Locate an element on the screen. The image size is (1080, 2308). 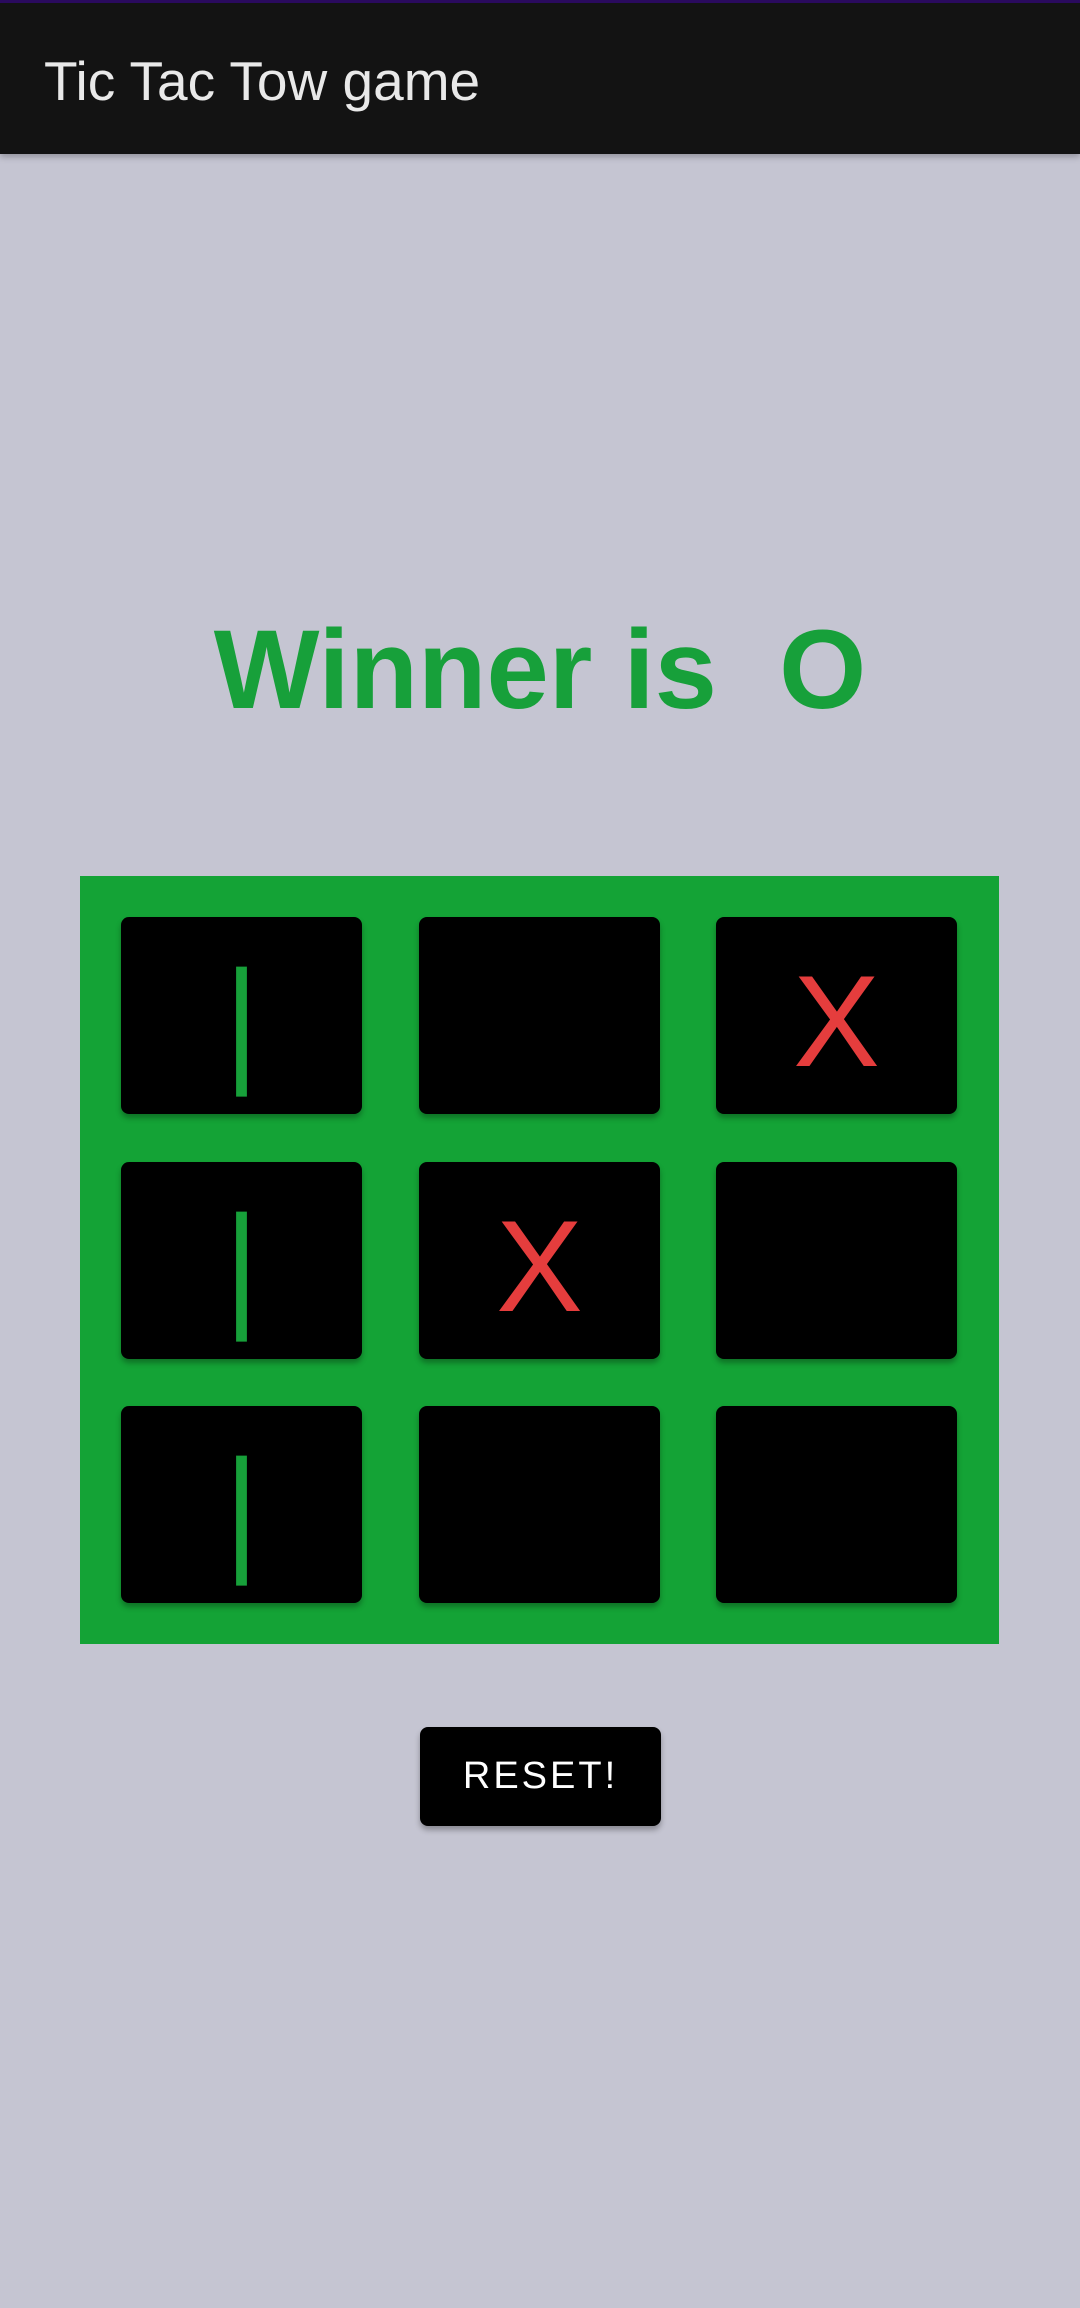
board-cell-4: | is located at coordinates (241, 1260).